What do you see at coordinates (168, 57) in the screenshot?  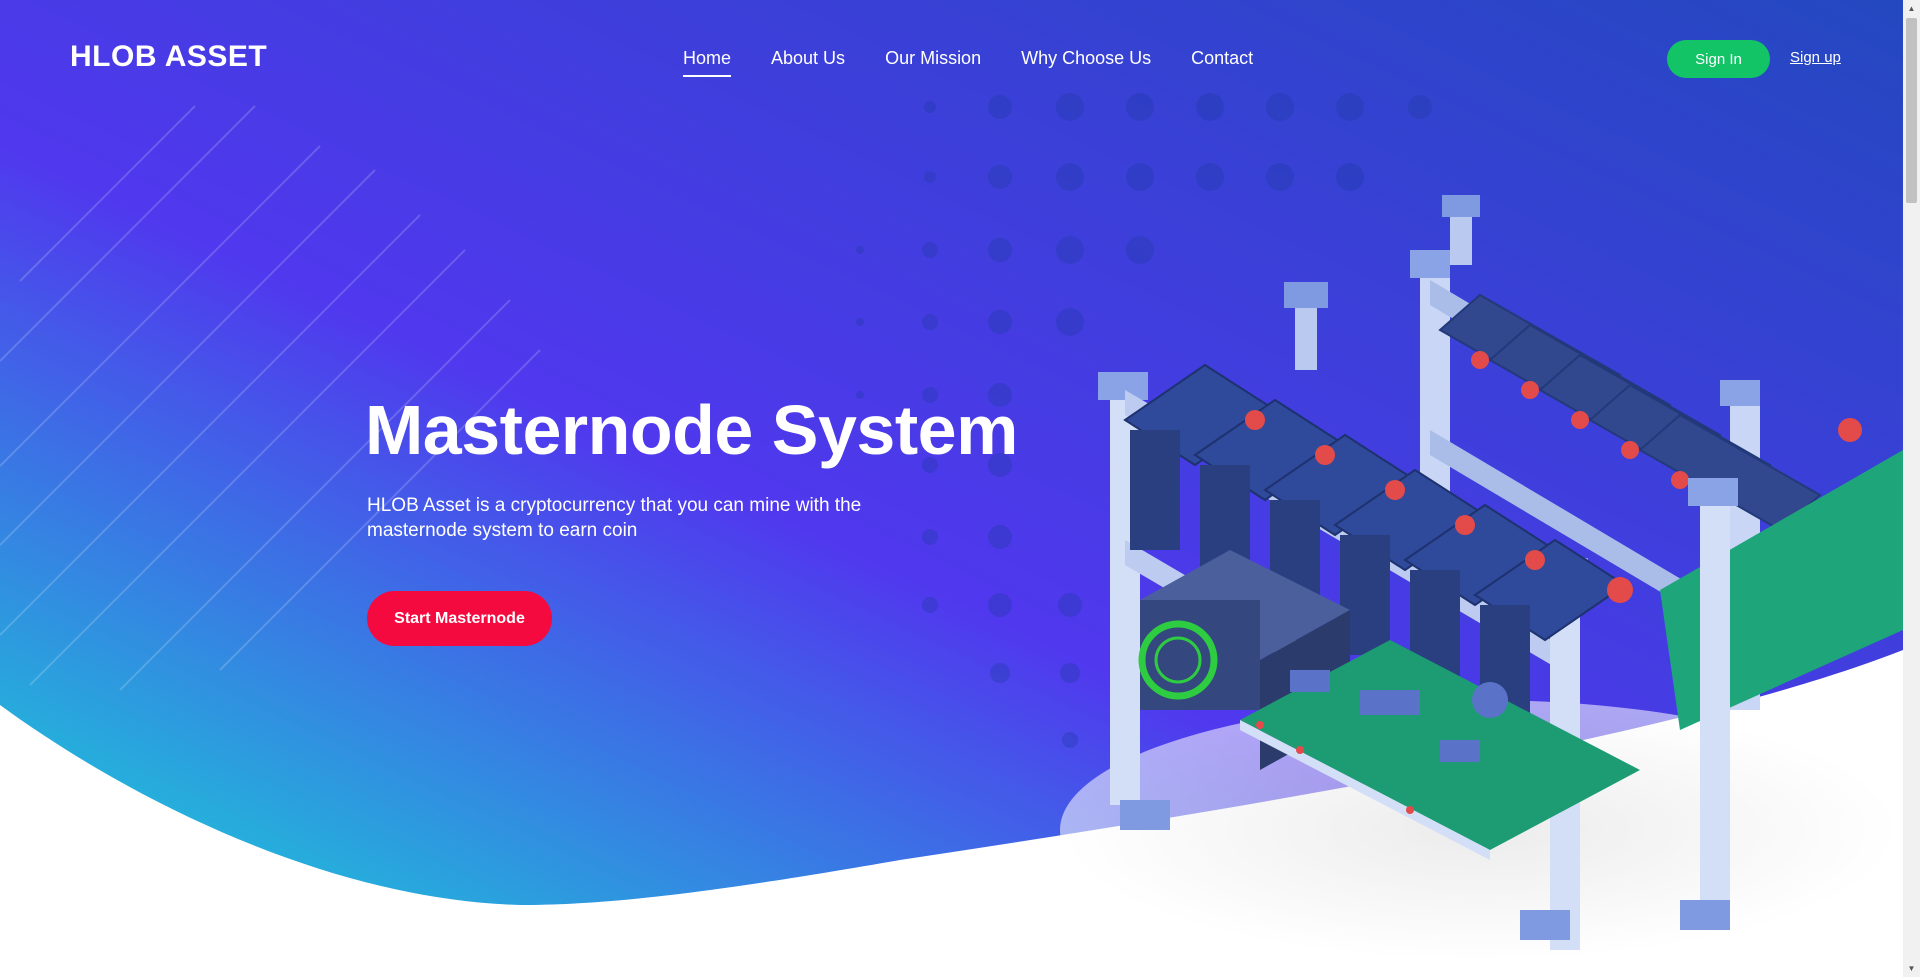 I see `brand-logo: HLOB ASSET` at bounding box center [168, 57].